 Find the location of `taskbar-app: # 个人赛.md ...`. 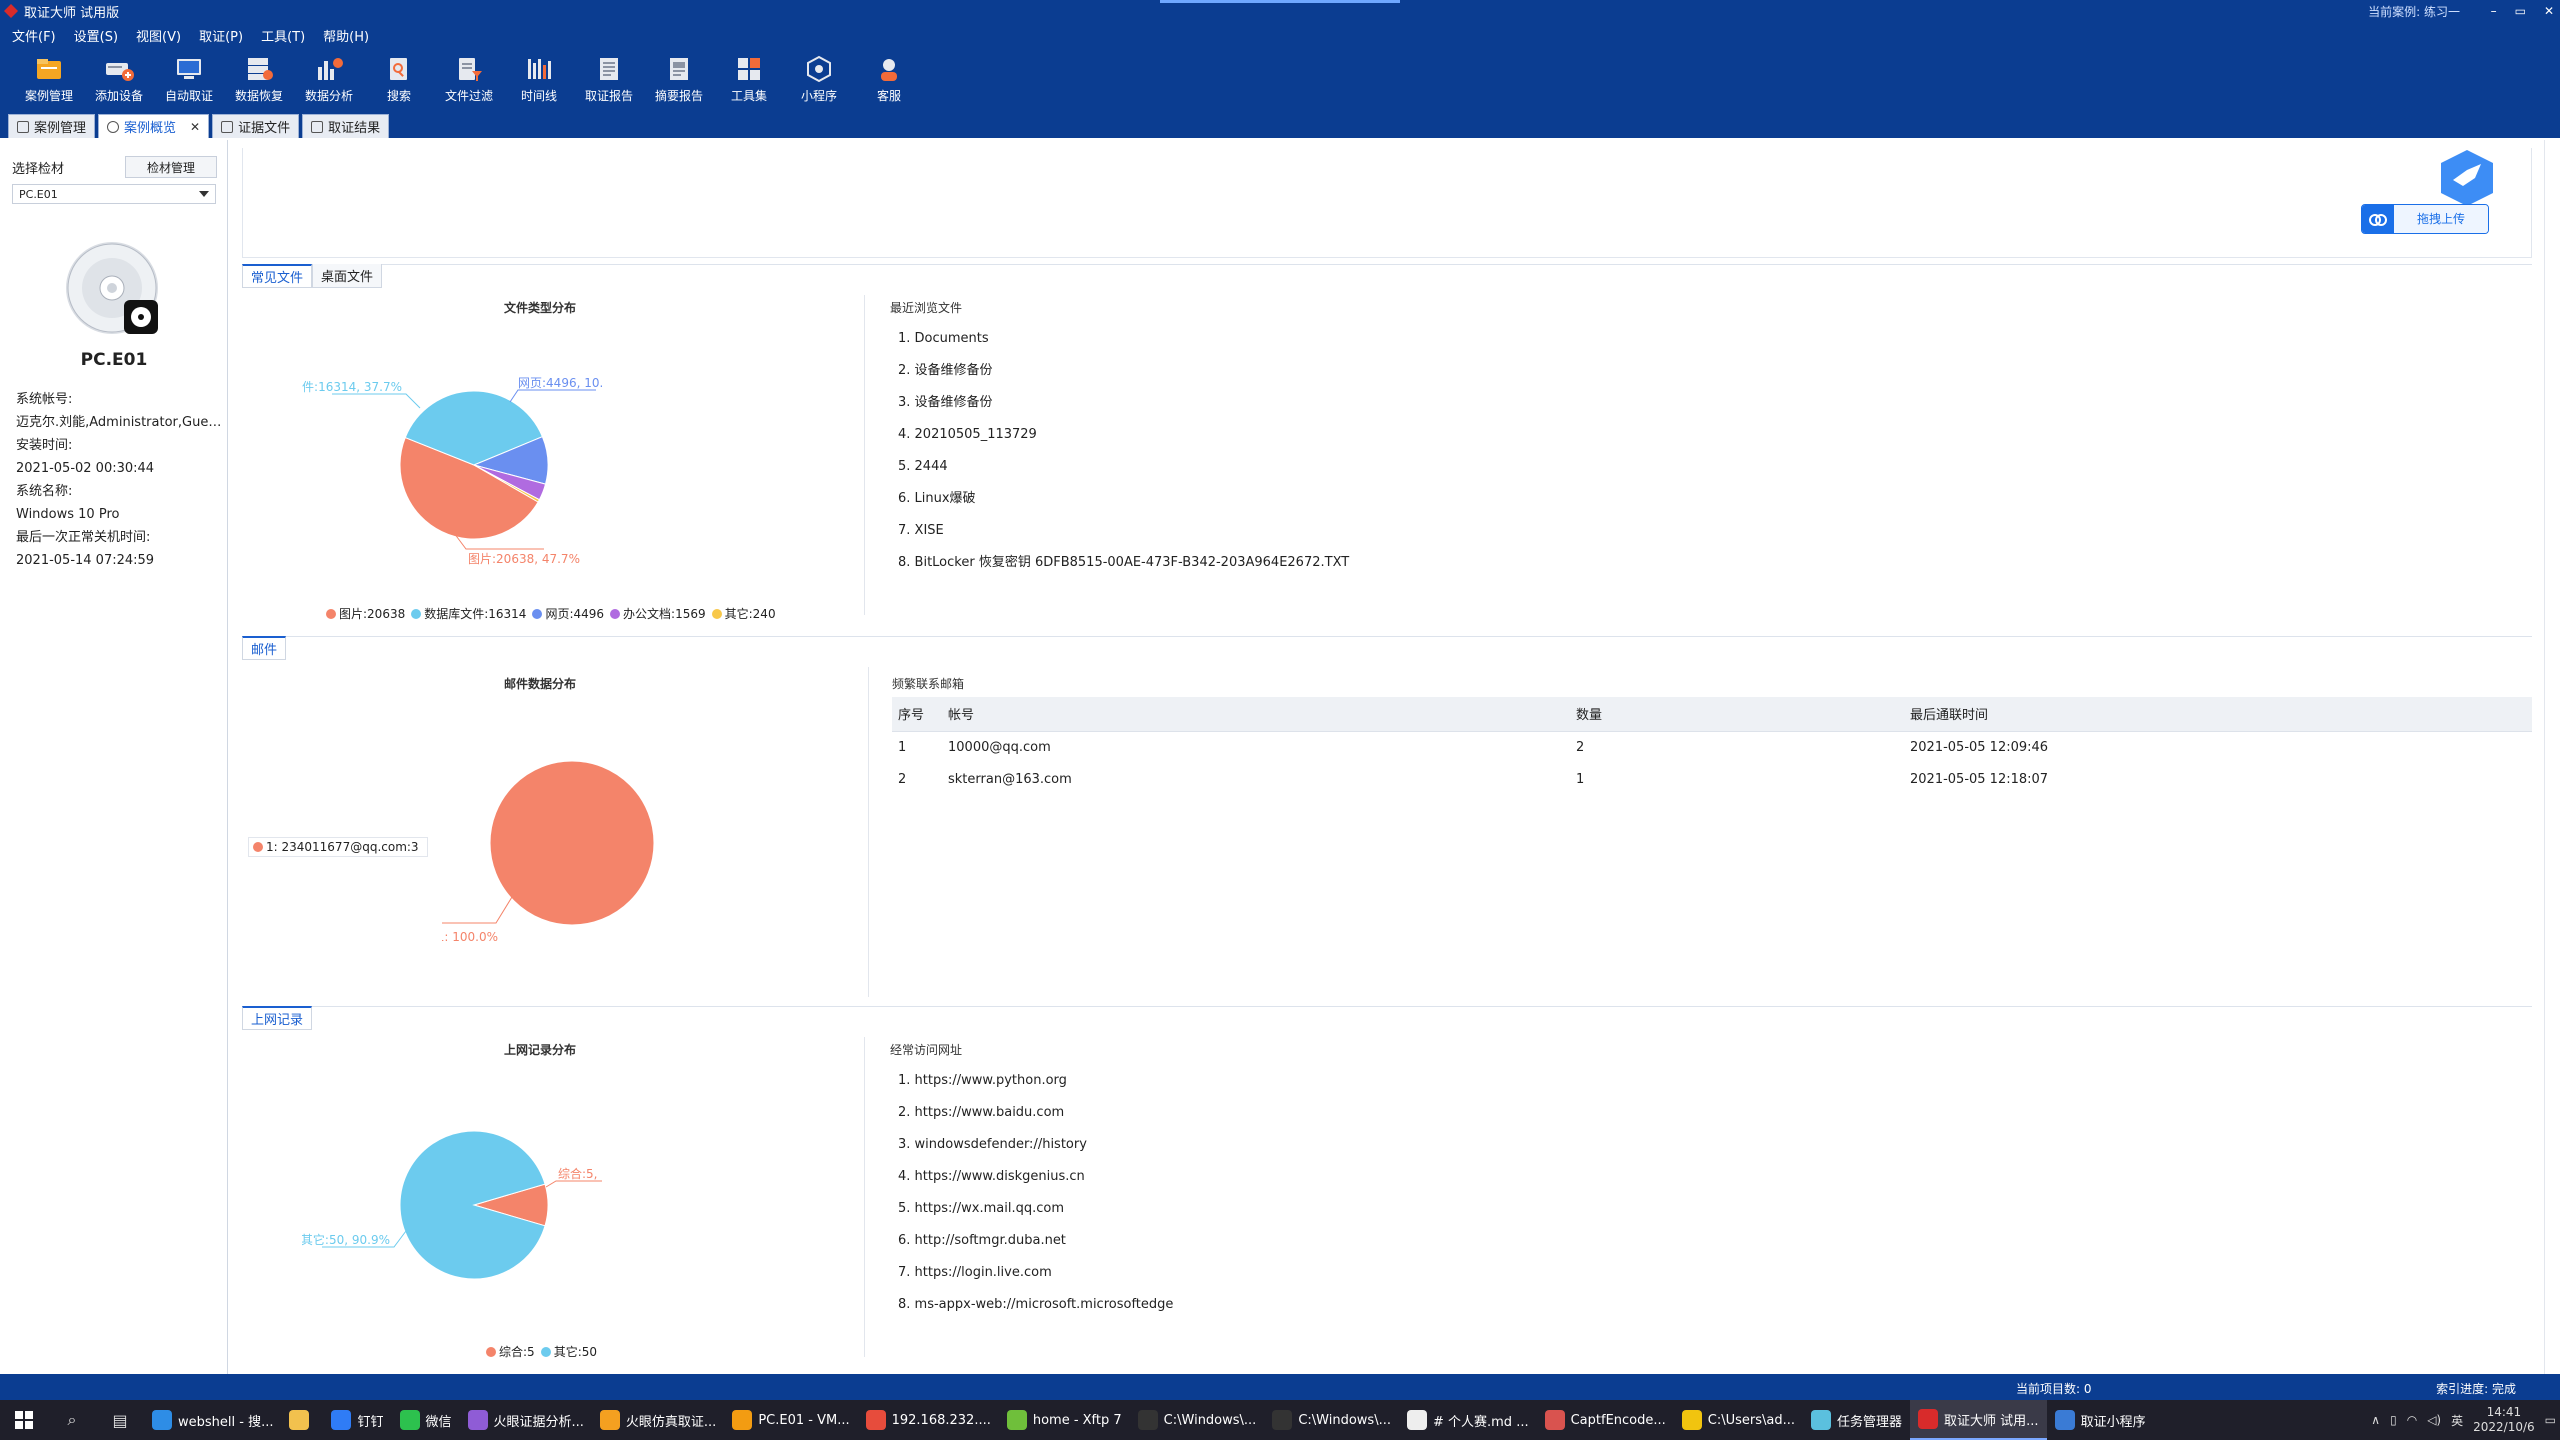

taskbar-app: # 个人赛.md ... is located at coordinates (1468, 1420).